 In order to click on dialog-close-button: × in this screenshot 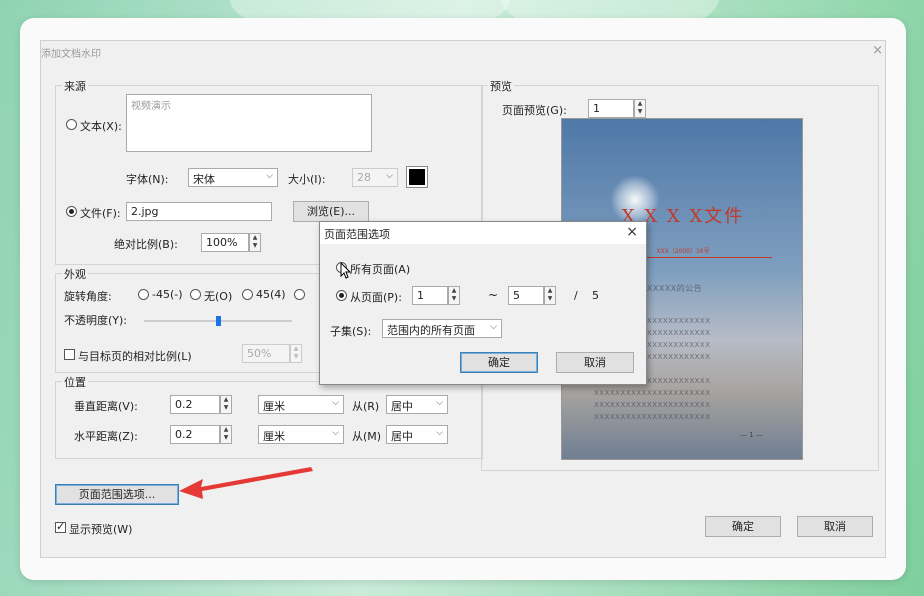, I will do `click(877, 50)`.